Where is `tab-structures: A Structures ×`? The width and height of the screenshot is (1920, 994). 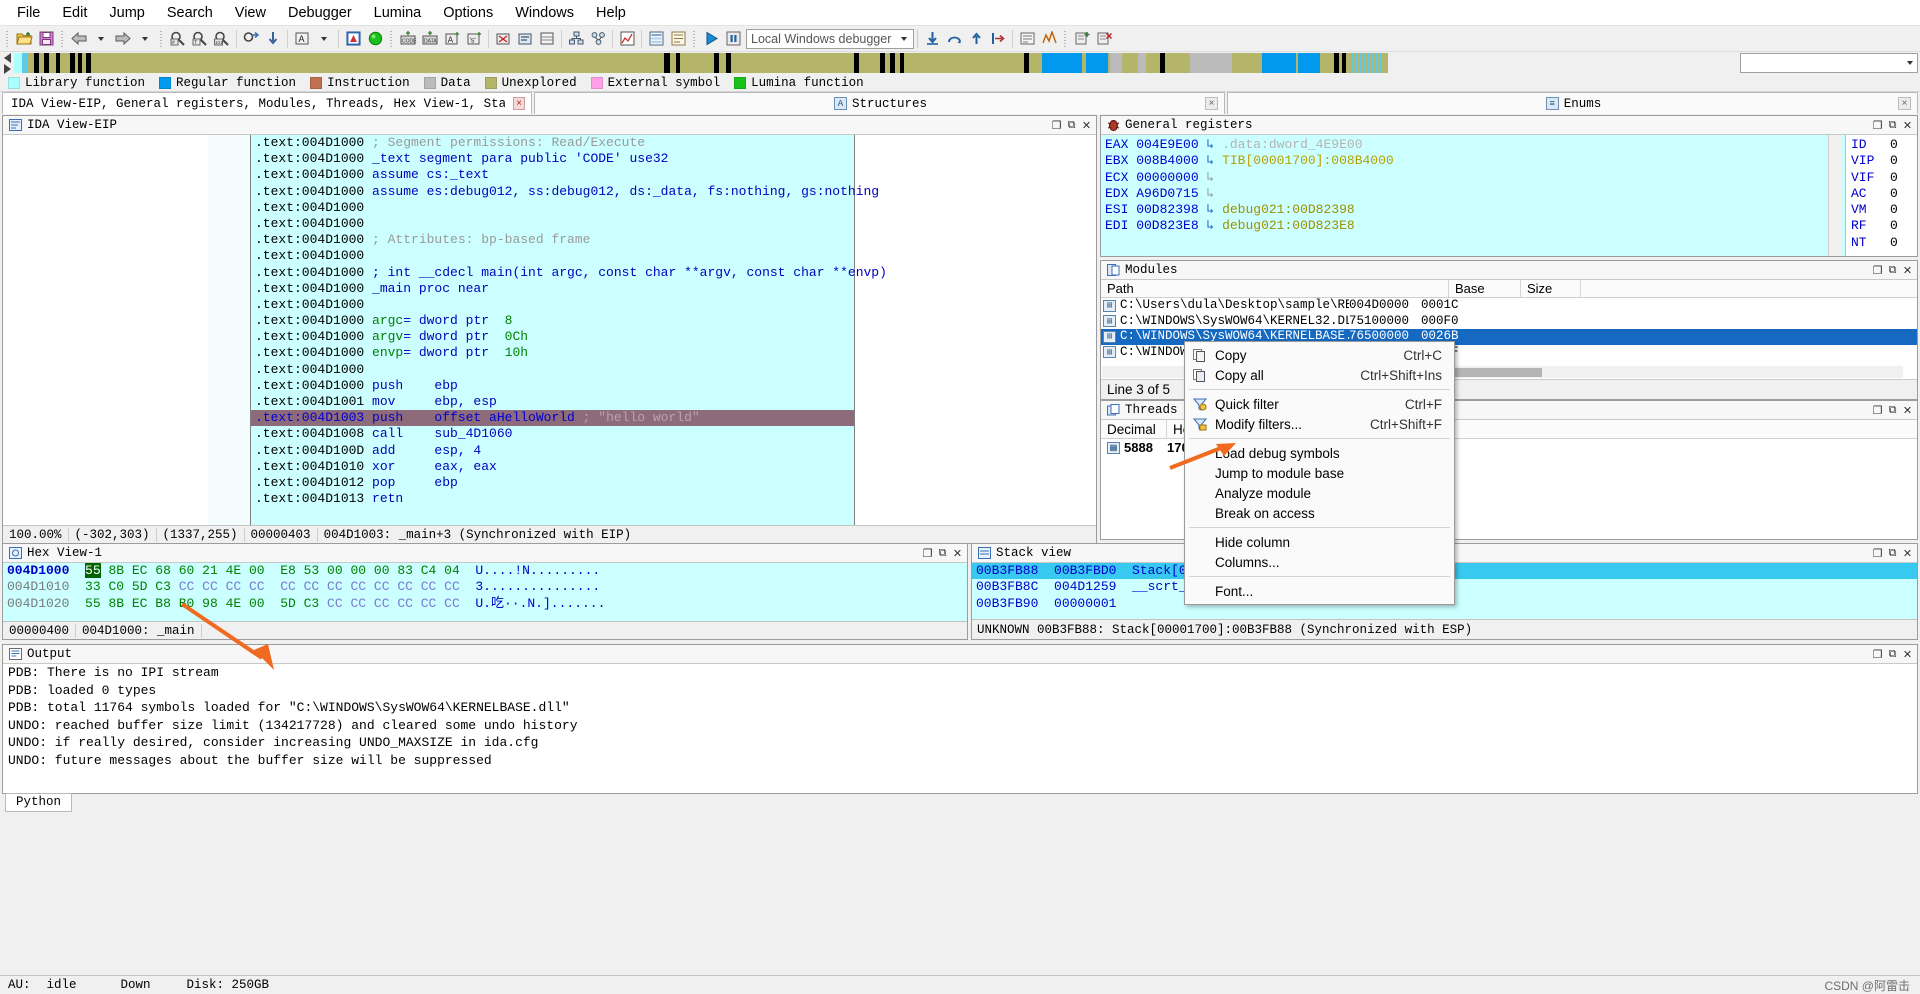
tab-structures: A Structures × is located at coordinates (879, 103).